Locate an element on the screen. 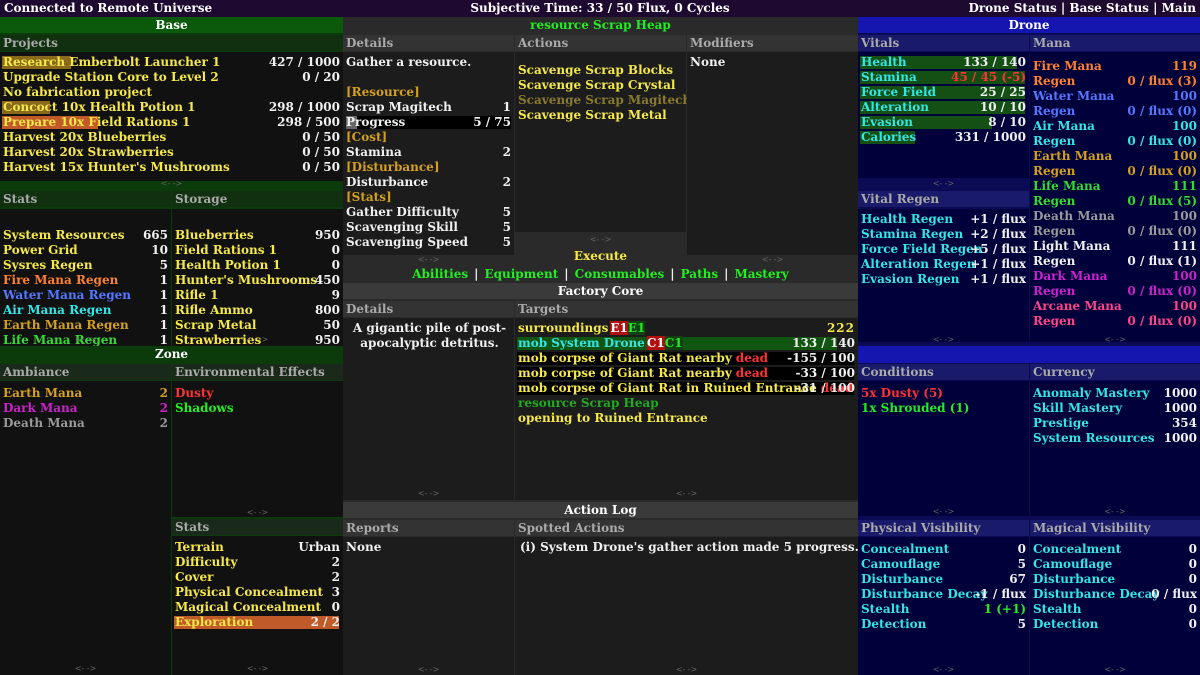 The image size is (1200, 675). item-label: [Resource] is located at coordinates (383, 92).